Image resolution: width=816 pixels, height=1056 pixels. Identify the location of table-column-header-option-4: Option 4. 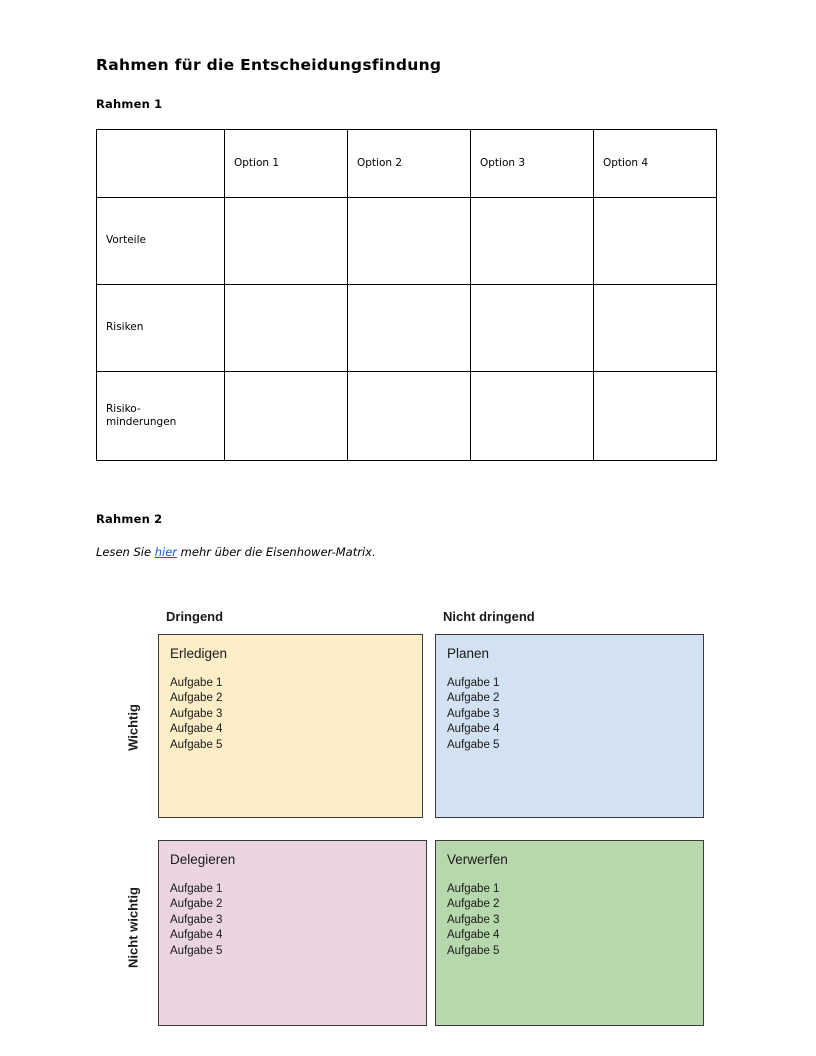
(655, 163).